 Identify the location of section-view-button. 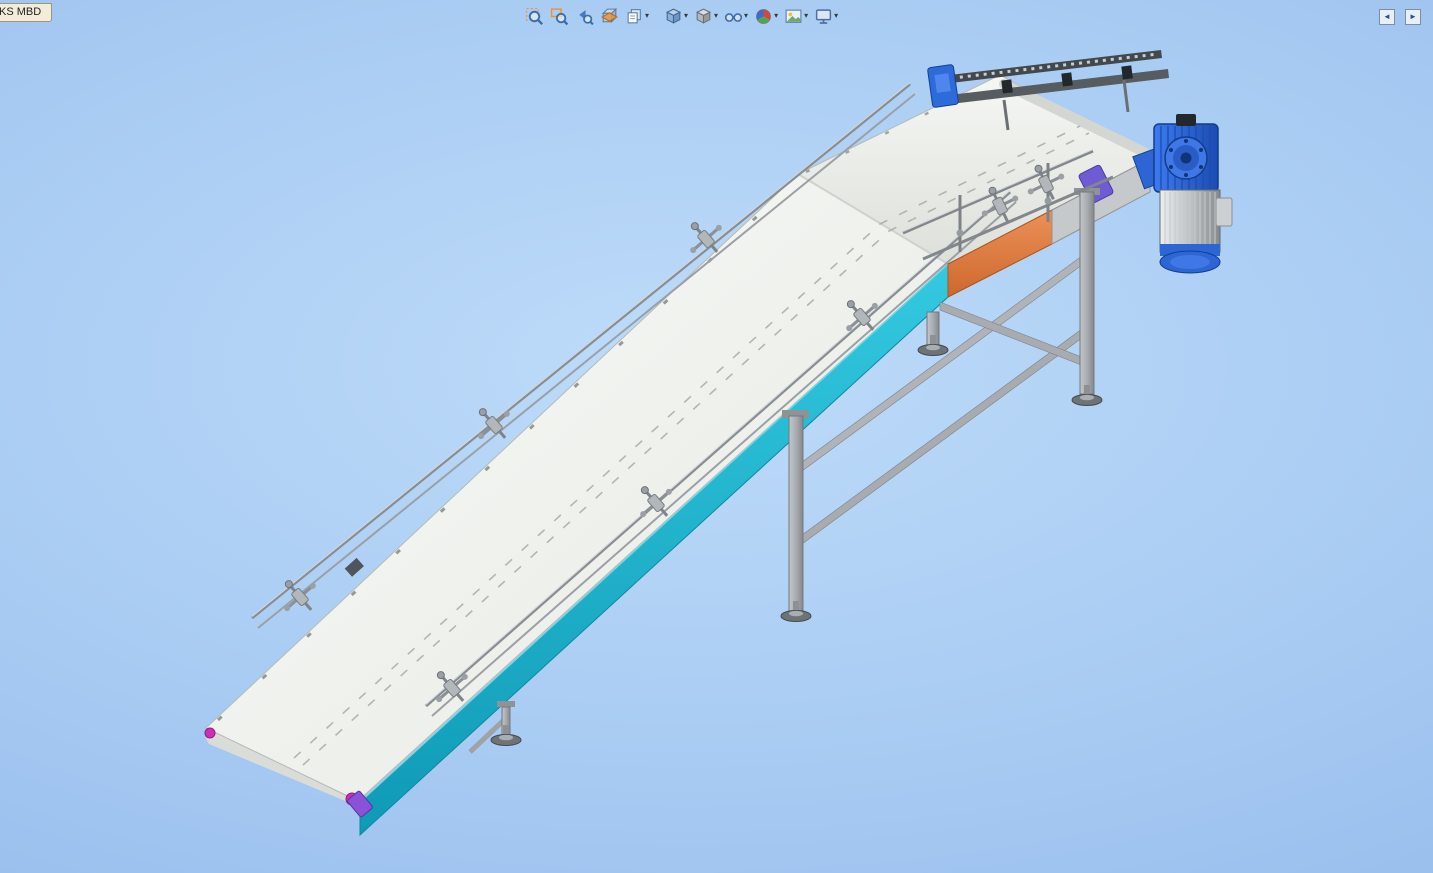
(609, 16).